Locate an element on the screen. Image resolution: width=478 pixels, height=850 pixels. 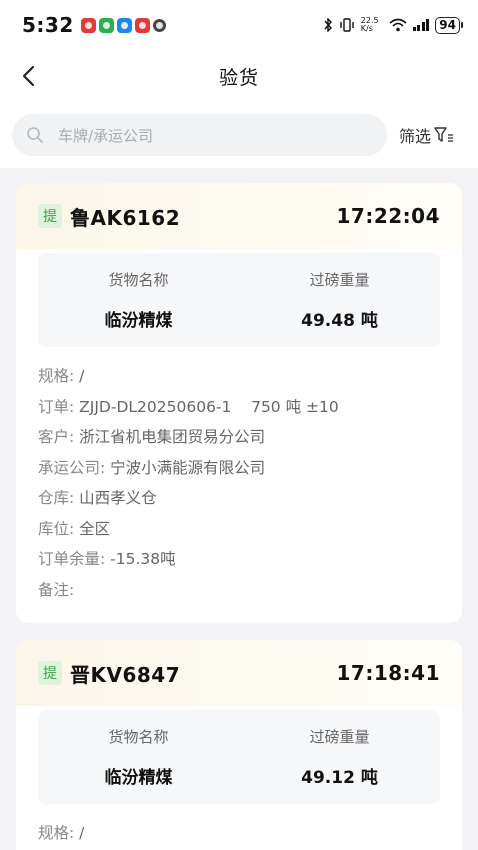
goods-summary: 货物名称 临汾精煤 过磅重量 49.12 吨 is located at coordinates (239, 757).